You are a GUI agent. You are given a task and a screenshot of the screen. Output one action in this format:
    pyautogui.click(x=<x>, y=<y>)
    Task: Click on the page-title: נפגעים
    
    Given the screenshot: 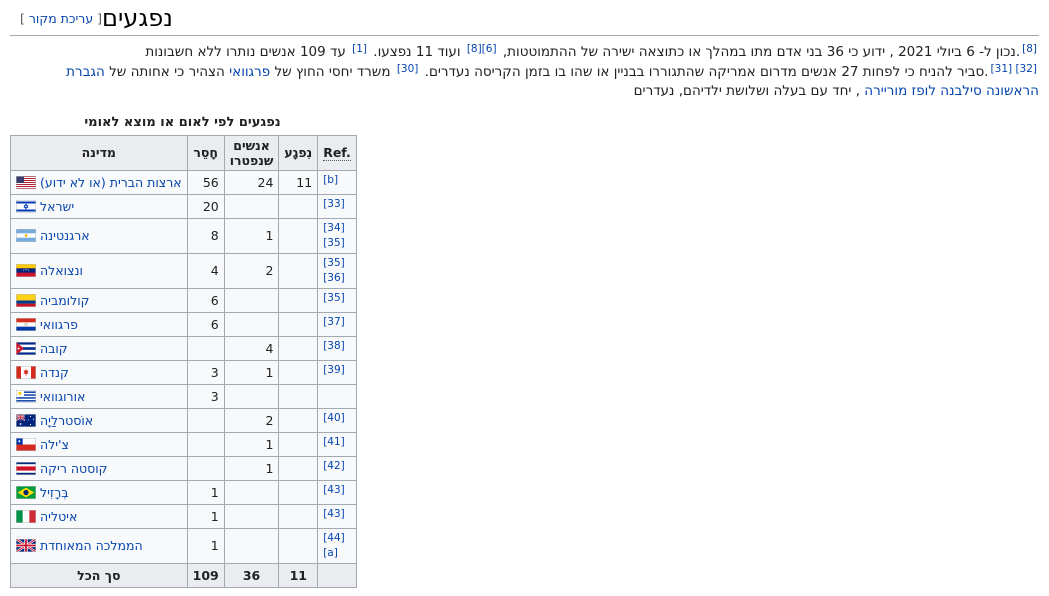 What is the action you would take?
    pyautogui.click(x=137, y=18)
    